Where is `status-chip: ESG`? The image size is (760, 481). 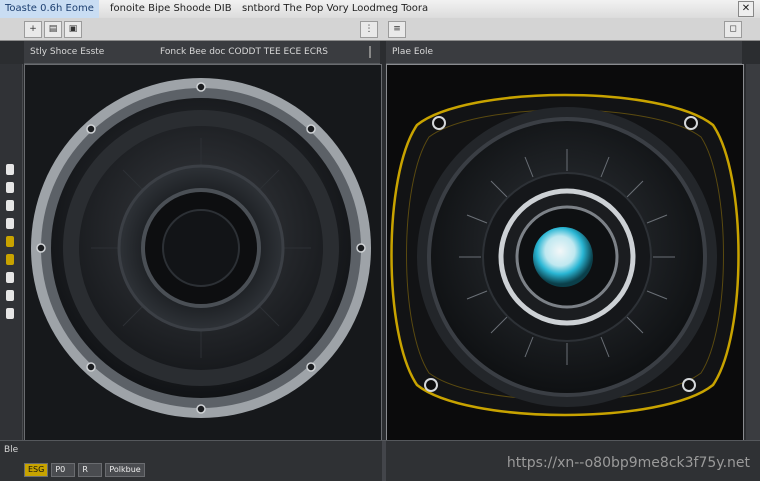
status-chip: ESG is located at coordinates (36, 470).